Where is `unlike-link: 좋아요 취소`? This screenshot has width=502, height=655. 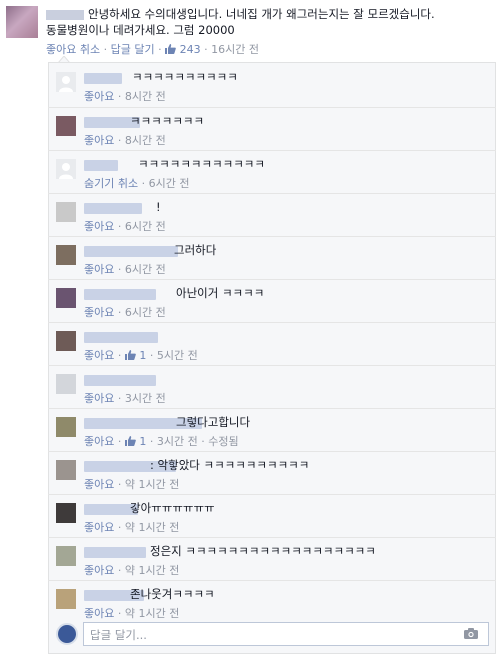
unlike-link: 좋아요 취소 is located at coordinates (73, 49).